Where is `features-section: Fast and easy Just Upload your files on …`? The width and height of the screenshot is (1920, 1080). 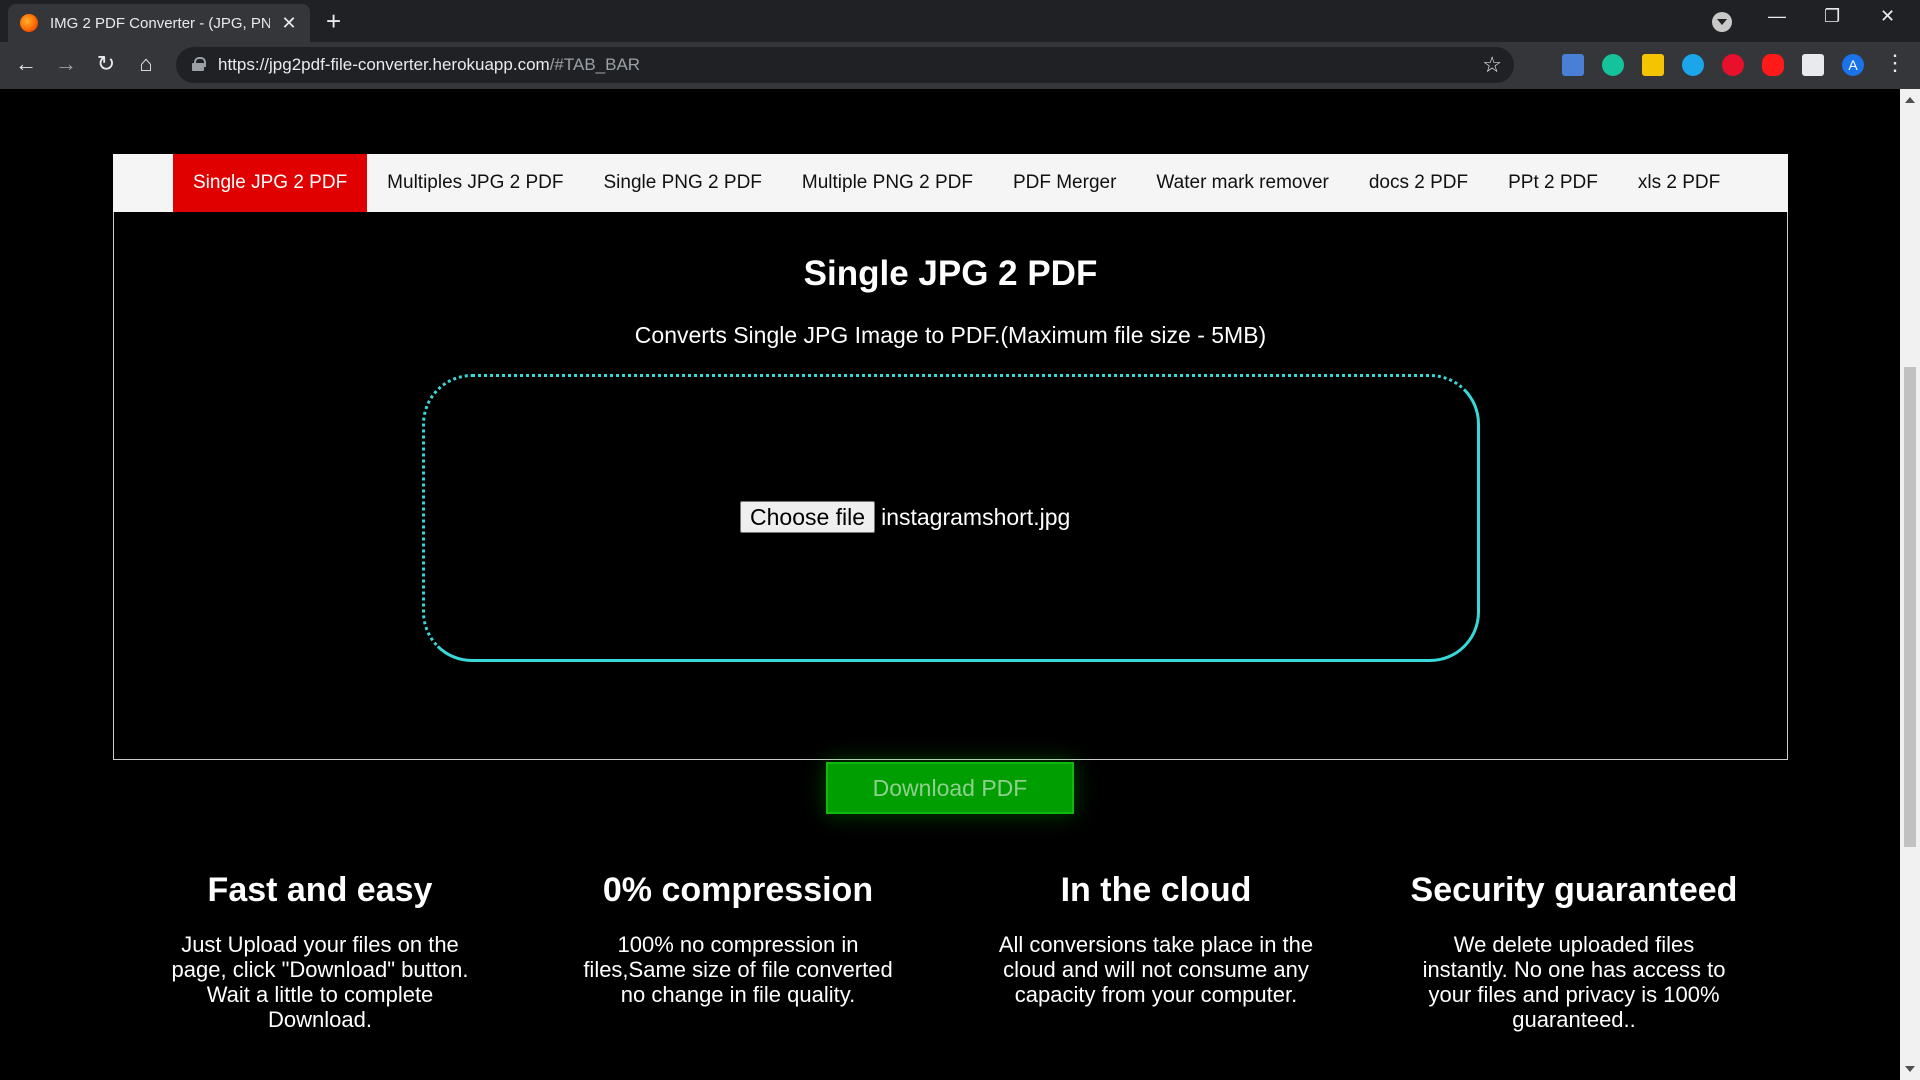
features-section: Fast and easy Just Upload your files on … is located at coordinates (991, 961).